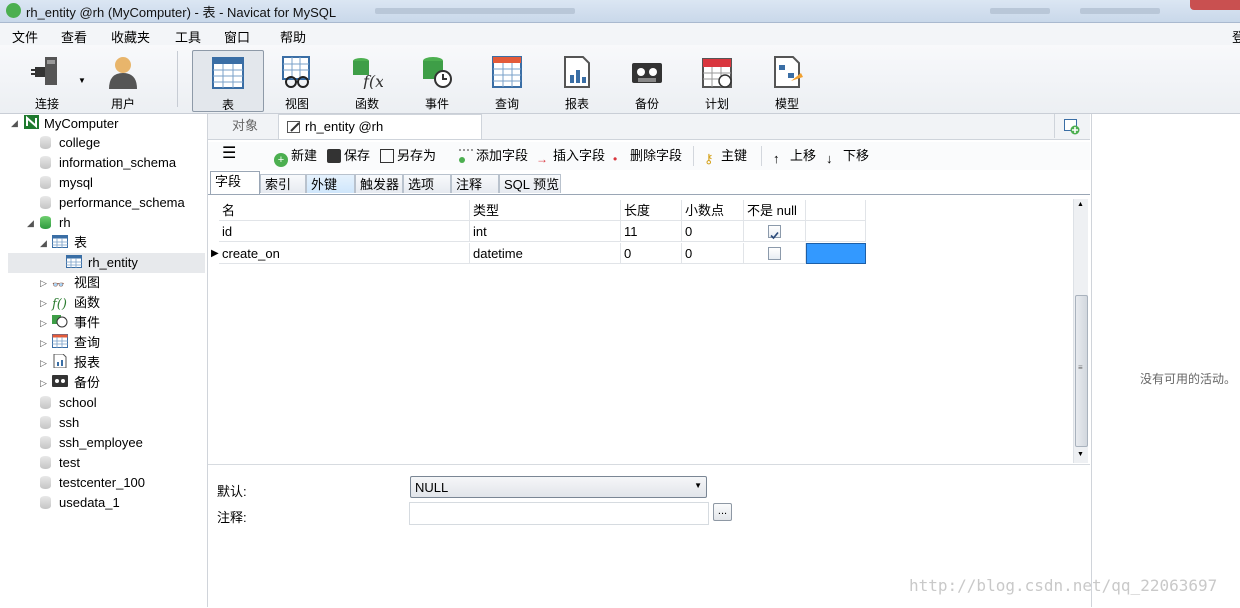 The height and width of the screenshot is (608, 1240). Describe the element at coordinates (235, 182) in the screenshot. I see `tab-fields: 字段` at that location.